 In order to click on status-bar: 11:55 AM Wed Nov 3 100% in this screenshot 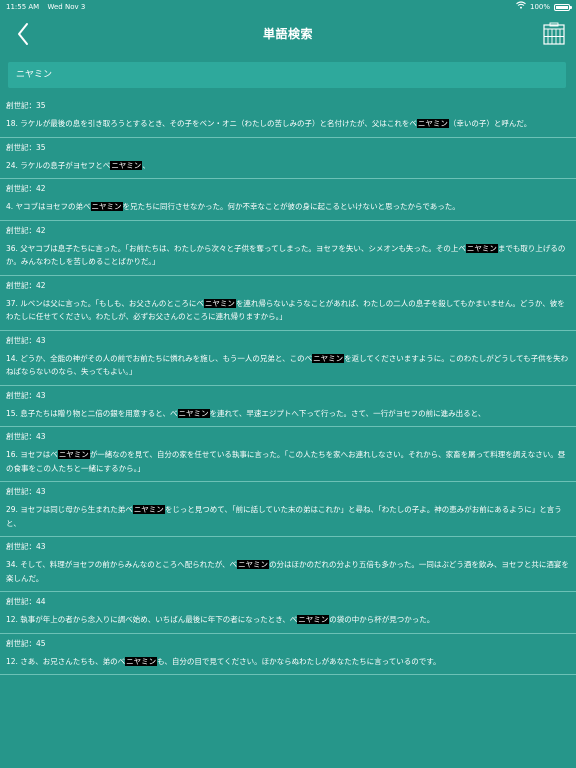, I will do `click(288, 7)`.